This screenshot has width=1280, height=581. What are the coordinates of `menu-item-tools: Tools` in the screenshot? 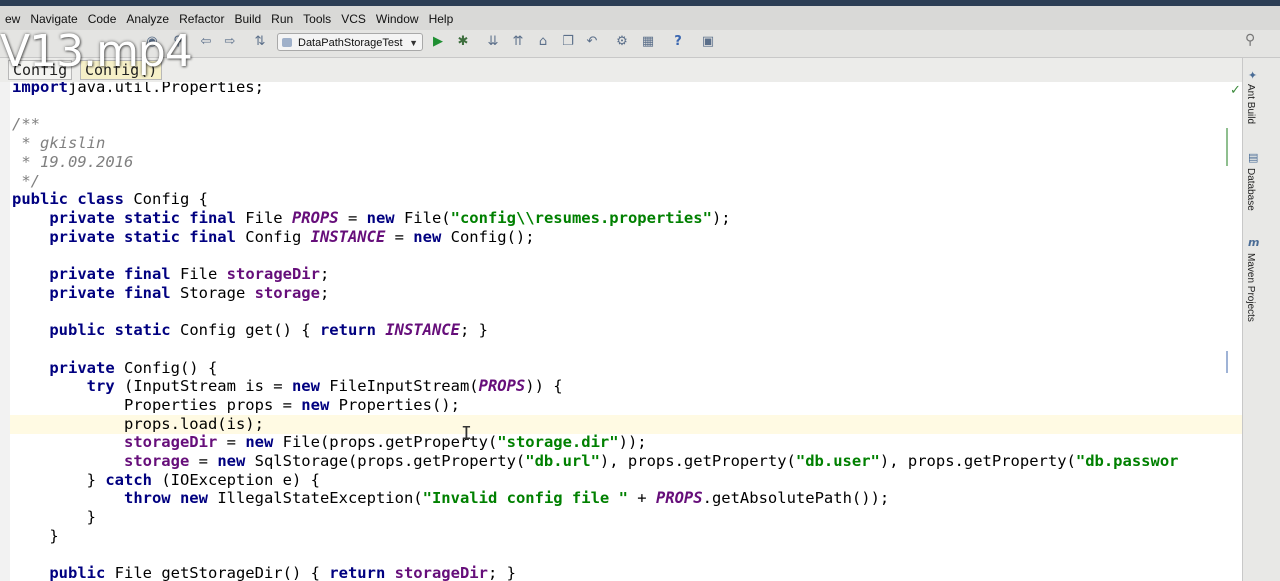 It's located at (317, 19).